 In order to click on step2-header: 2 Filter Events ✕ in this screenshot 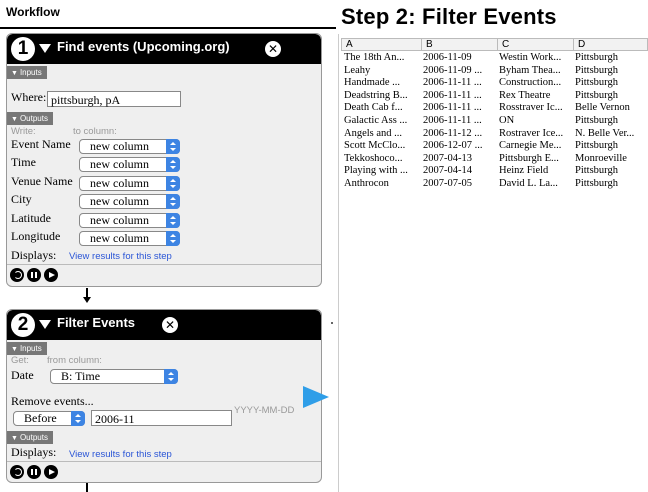, I will do `click(164, 325)`.